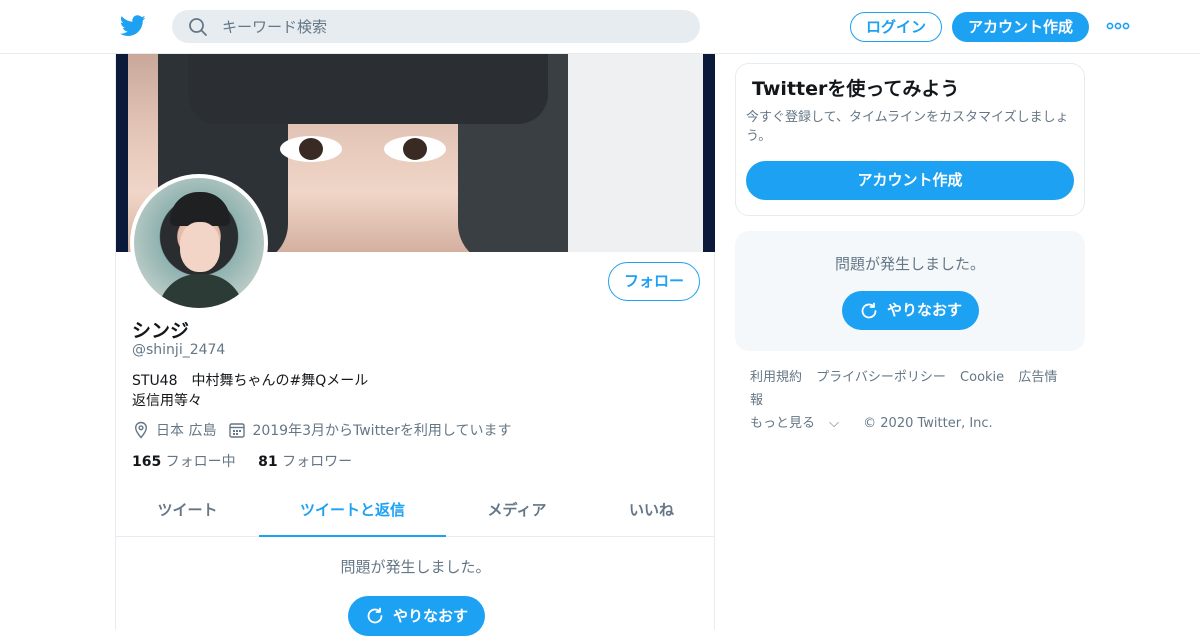 The height and width of the screenshot is (641, 1200). What do you see at coordinates (315, 462) in the screenshot?
I see `followers-label: フォロワー` at bounding box center [315, 462].